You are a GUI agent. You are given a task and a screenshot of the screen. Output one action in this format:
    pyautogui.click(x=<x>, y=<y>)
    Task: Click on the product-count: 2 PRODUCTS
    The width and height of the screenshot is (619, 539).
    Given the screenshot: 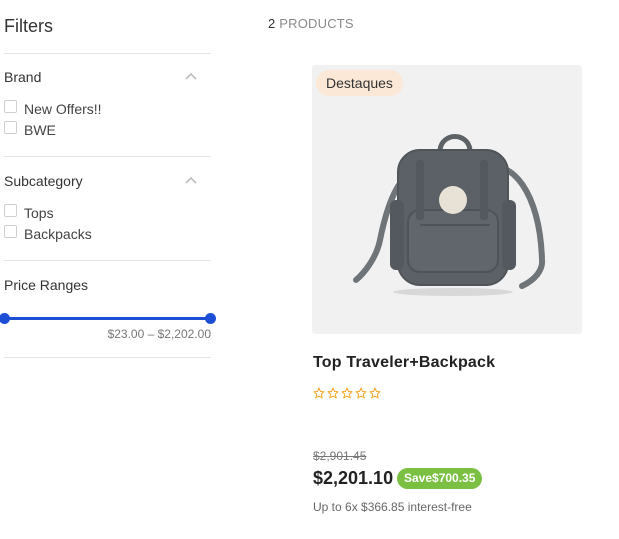 What is the action you would take?
    pyautogui.click(x=311, y=23)
    